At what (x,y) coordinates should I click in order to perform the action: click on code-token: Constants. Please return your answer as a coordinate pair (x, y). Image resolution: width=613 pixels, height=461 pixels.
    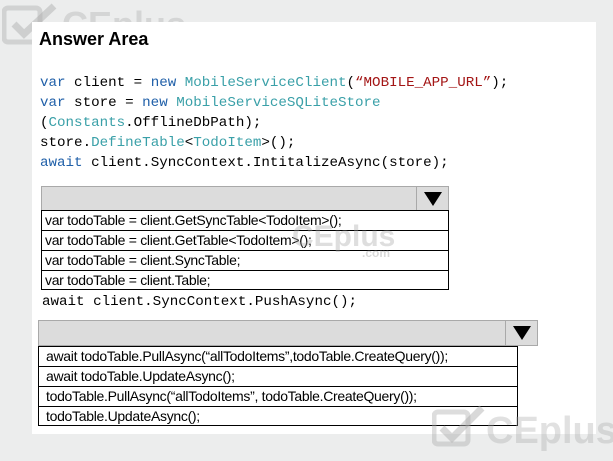
    Looking at the image, I should click on (87, 123).